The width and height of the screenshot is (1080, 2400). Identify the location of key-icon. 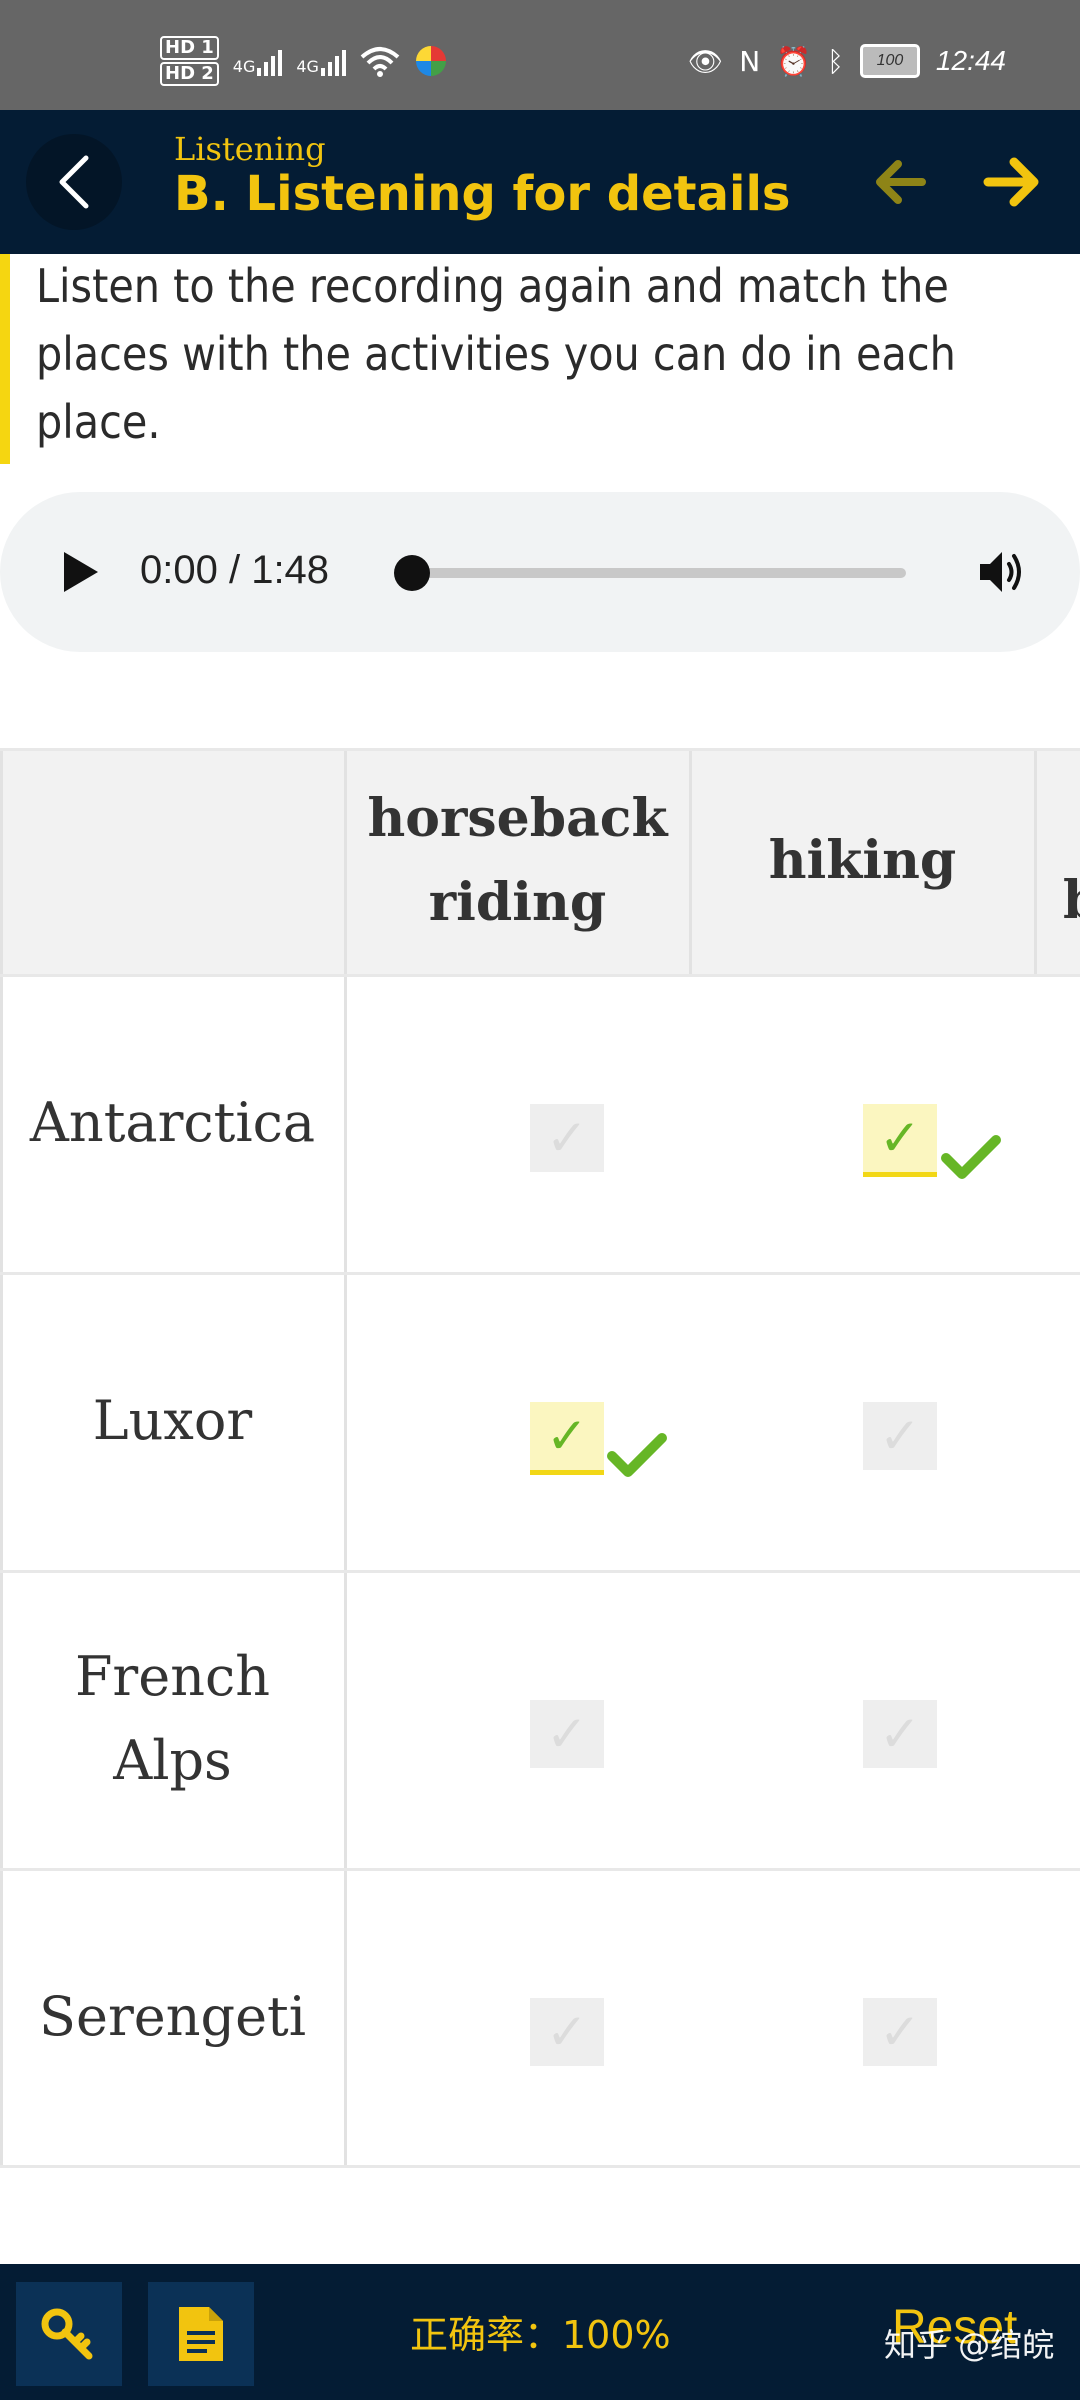
(67, 2334).